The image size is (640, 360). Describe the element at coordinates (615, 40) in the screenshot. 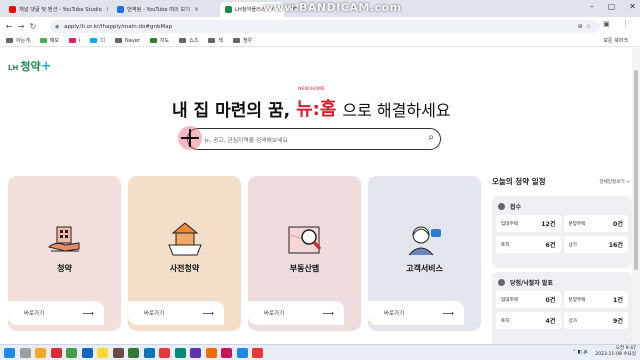

I see `all-bookmarks: 모든 북마크` at that location.